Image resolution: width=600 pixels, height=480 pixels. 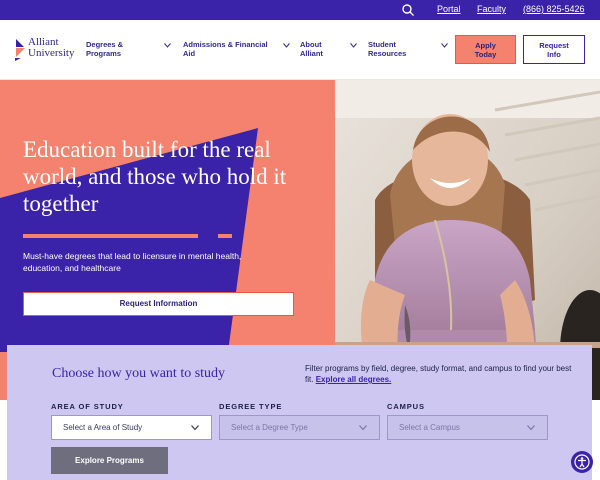 I want to click on explore-all-degrees-link: Explore all degrees., so click(x=354, y=379).